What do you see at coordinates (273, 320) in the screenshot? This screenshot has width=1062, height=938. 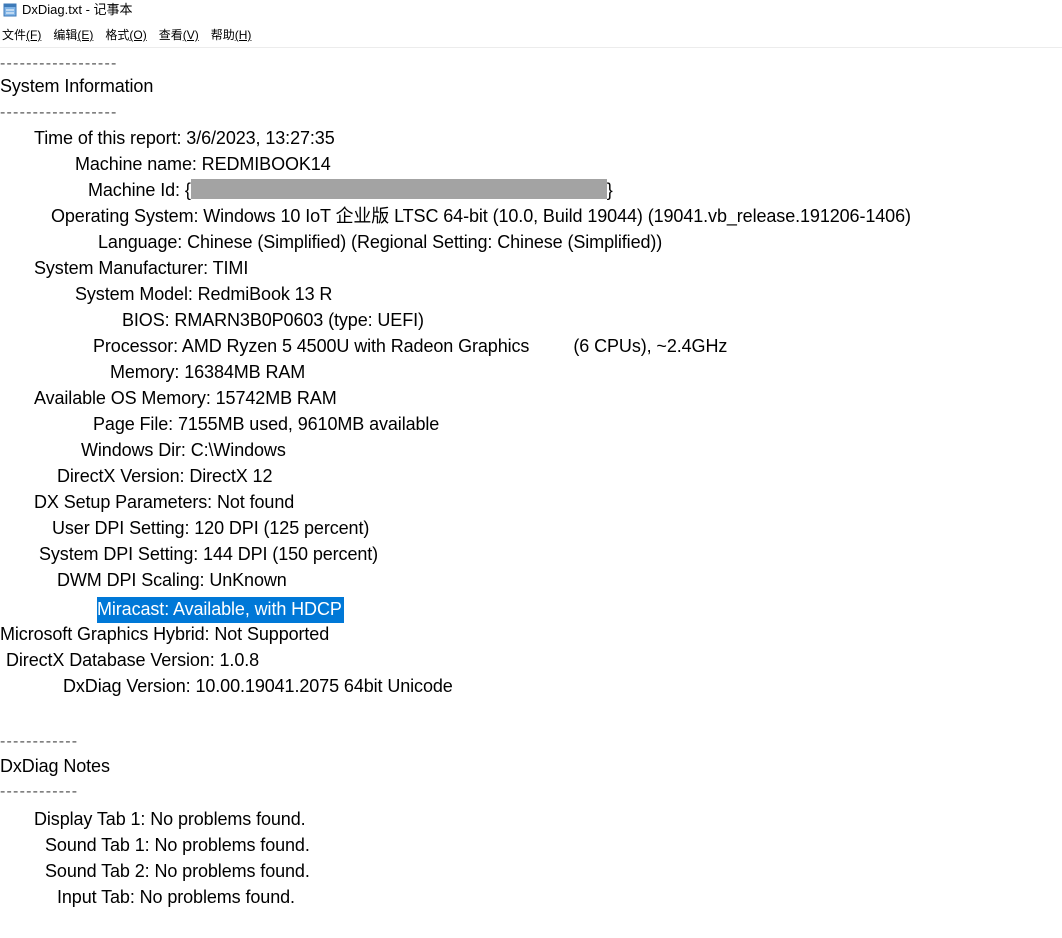 I see `line-bios: BIOS: RMARN3B0P0603 (type: UEFI)` at bounding box center [273, 320].